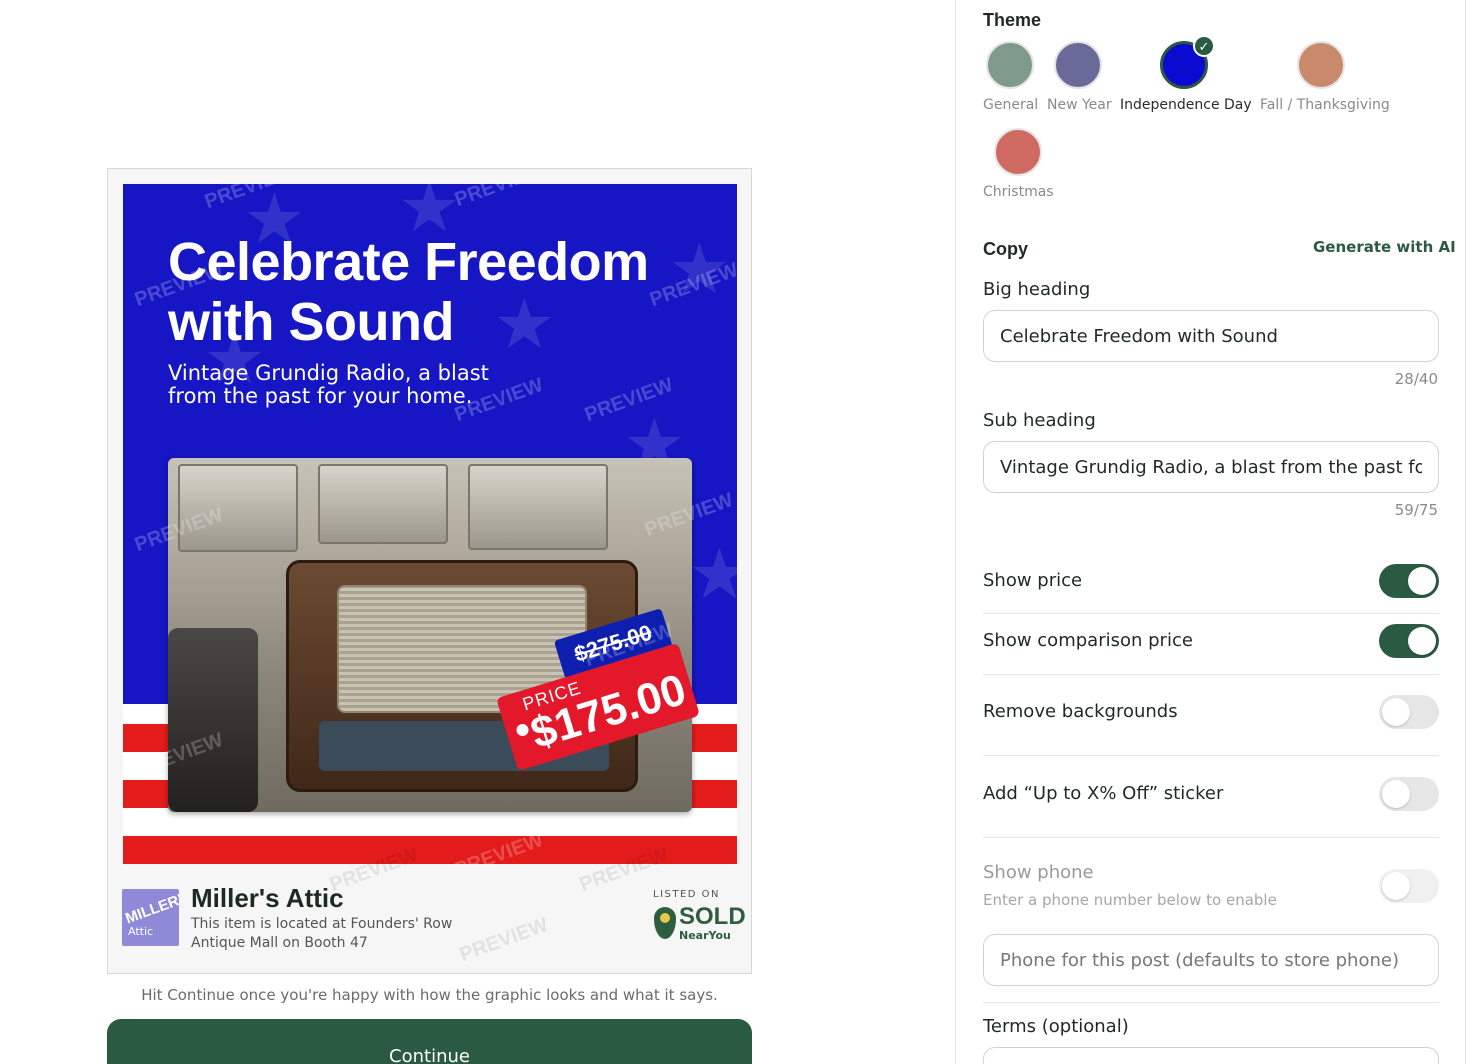  Describe the element at coordinates (429, 1041) in the screenshot. I see `continue-button: Continue` at that location.